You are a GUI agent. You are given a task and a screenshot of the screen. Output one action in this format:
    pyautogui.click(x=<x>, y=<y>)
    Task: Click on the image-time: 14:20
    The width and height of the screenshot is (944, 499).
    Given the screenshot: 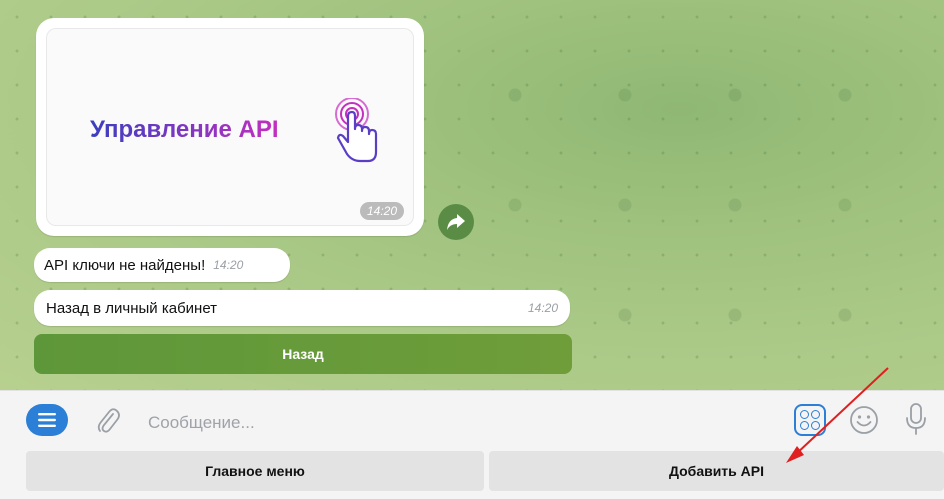 What is the action you would take?
    pyautogui.click(x=381, y=211)
    